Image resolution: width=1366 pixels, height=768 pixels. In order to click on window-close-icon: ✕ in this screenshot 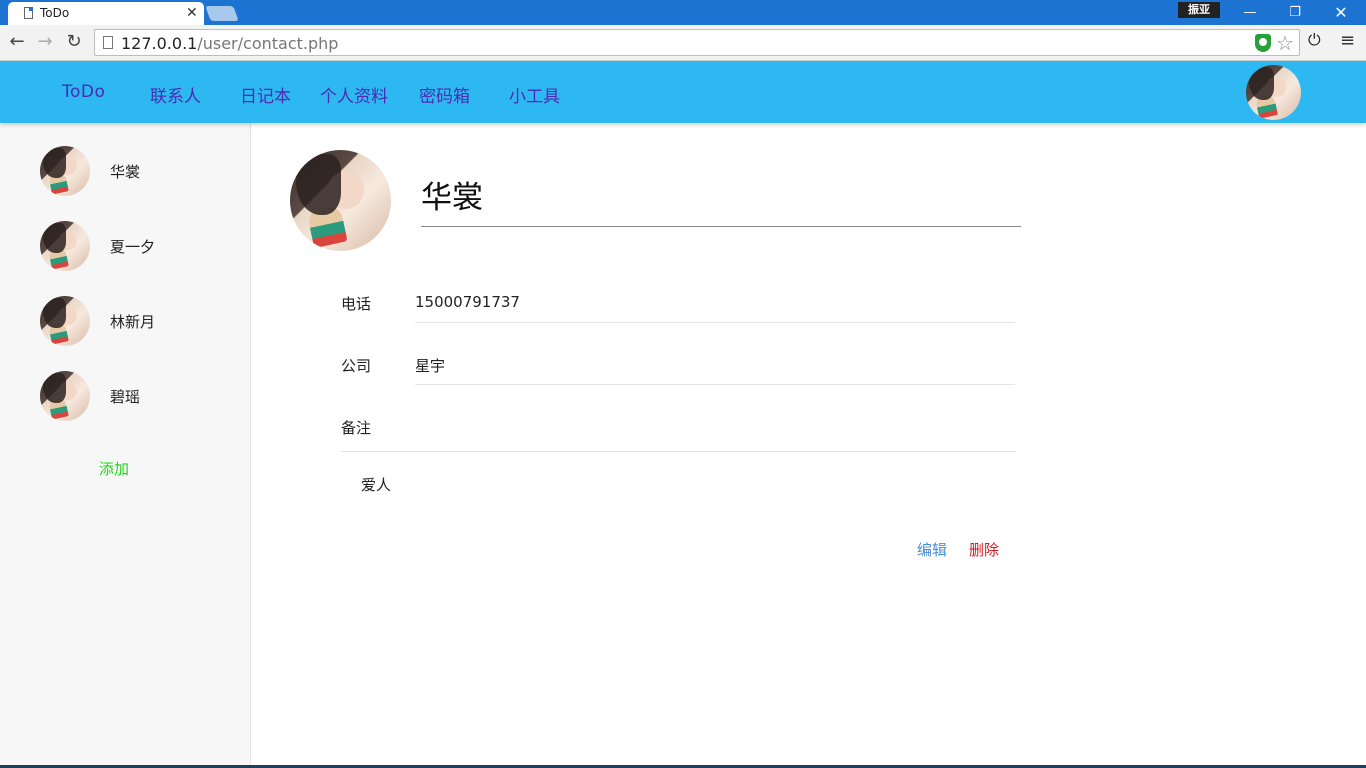, I will do `click(1341, 12)`.